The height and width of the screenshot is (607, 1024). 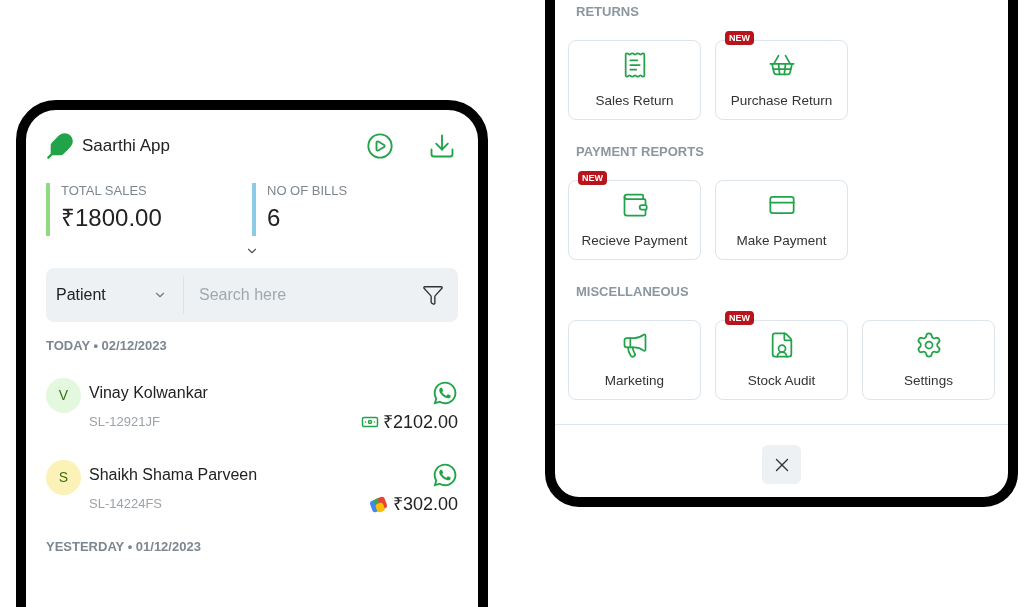 What do you see at coordinates (296, 295) in the screenshot?
I see `search-field: Search here` at bounding box center [296, 295].